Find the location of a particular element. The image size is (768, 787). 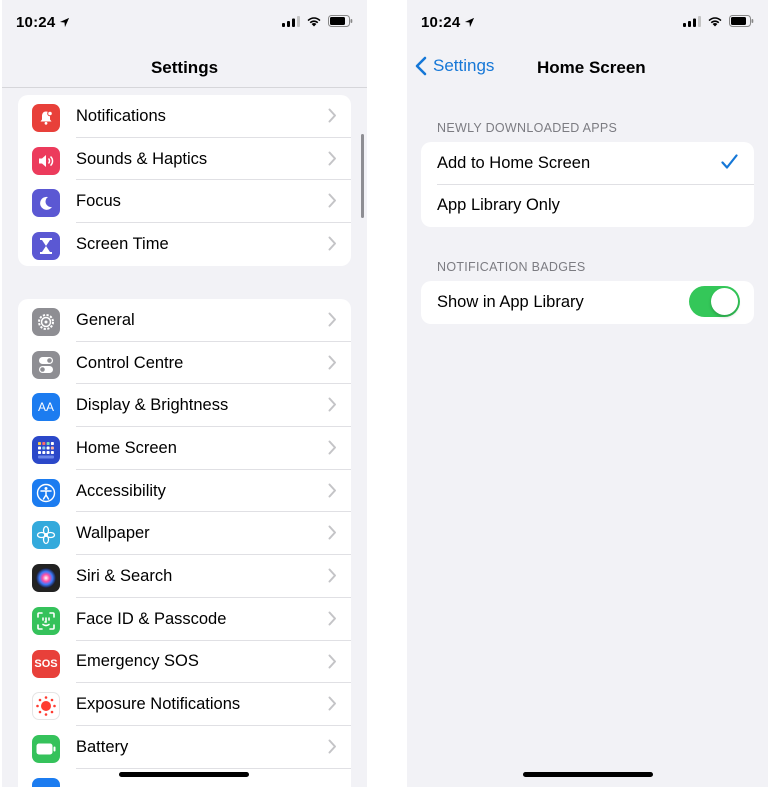

moon-icon is located at coordinates (46, 203).